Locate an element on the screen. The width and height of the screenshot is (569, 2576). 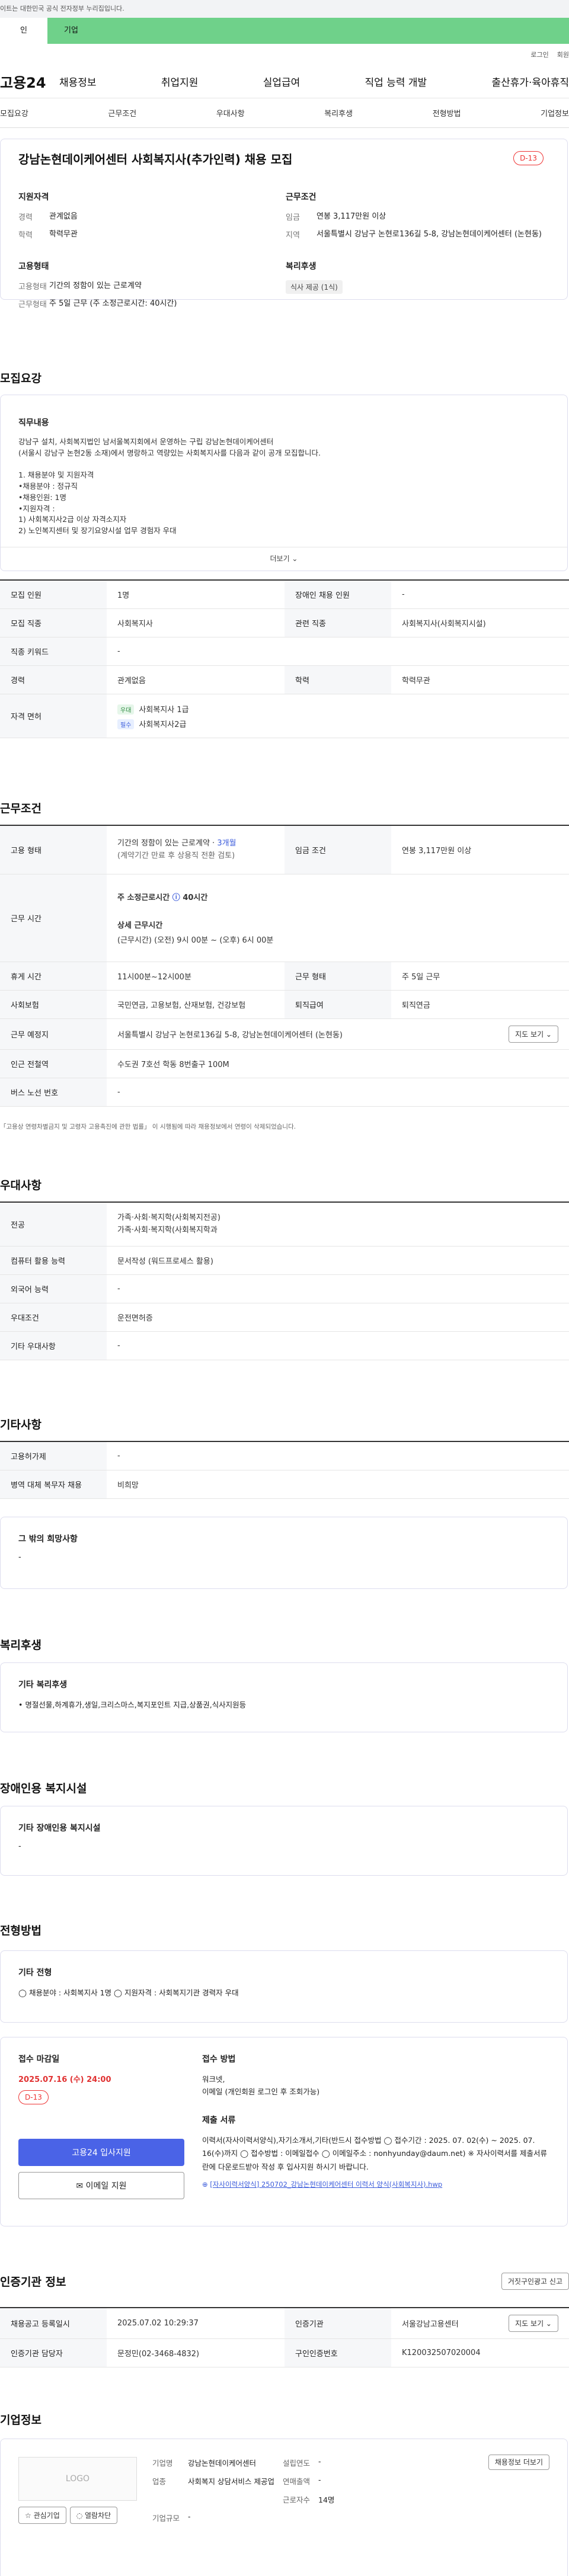
signup-link: 회원 is located at coordinates (563, 55).